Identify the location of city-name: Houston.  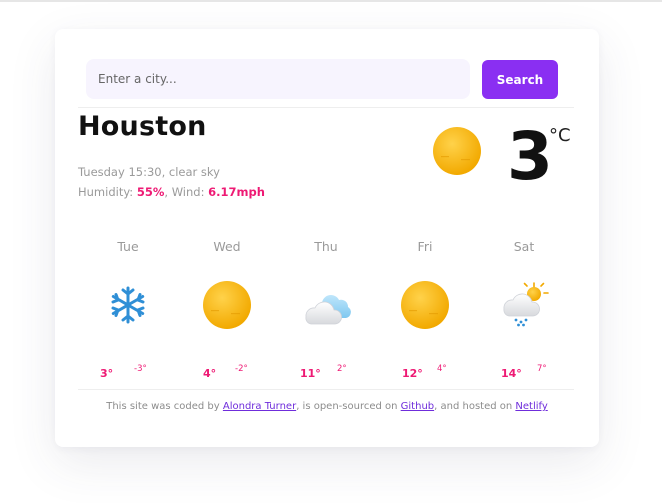
(142, 126).